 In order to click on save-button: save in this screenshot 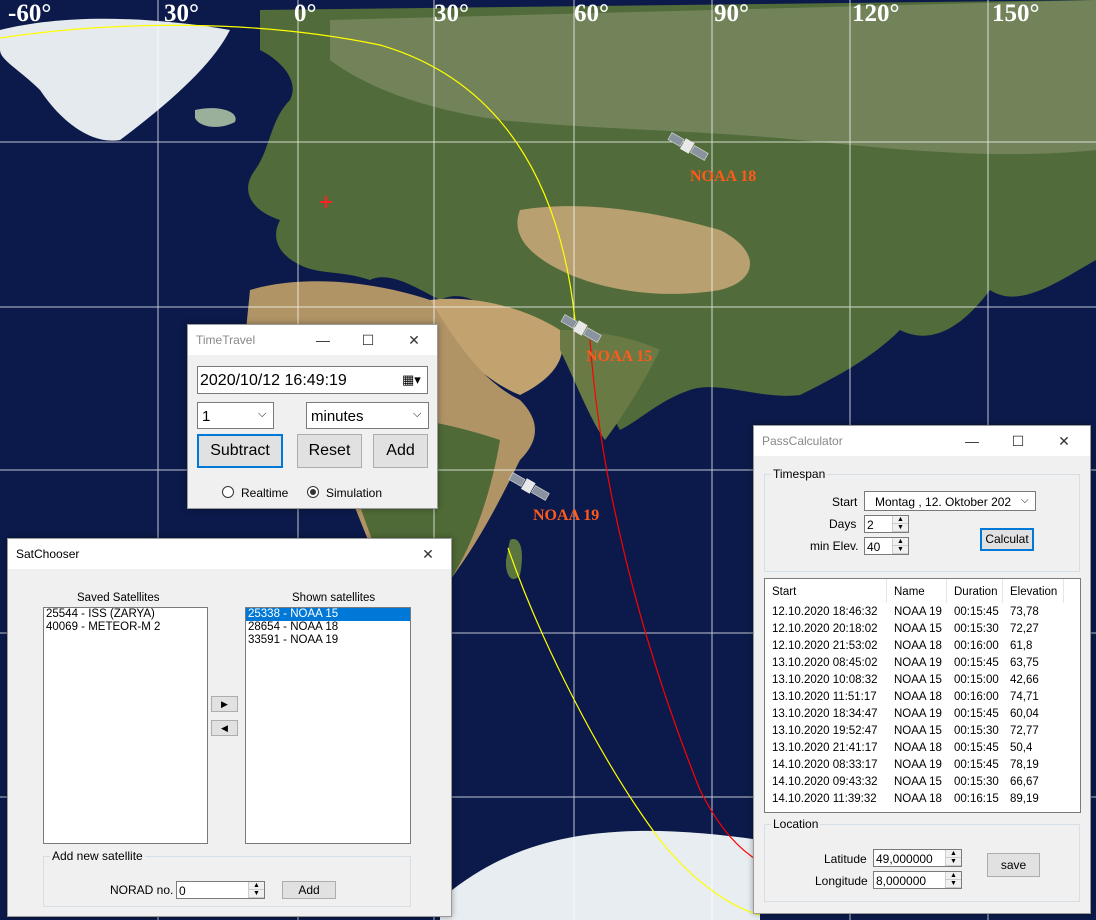, I will do `click(1013, 865)`.